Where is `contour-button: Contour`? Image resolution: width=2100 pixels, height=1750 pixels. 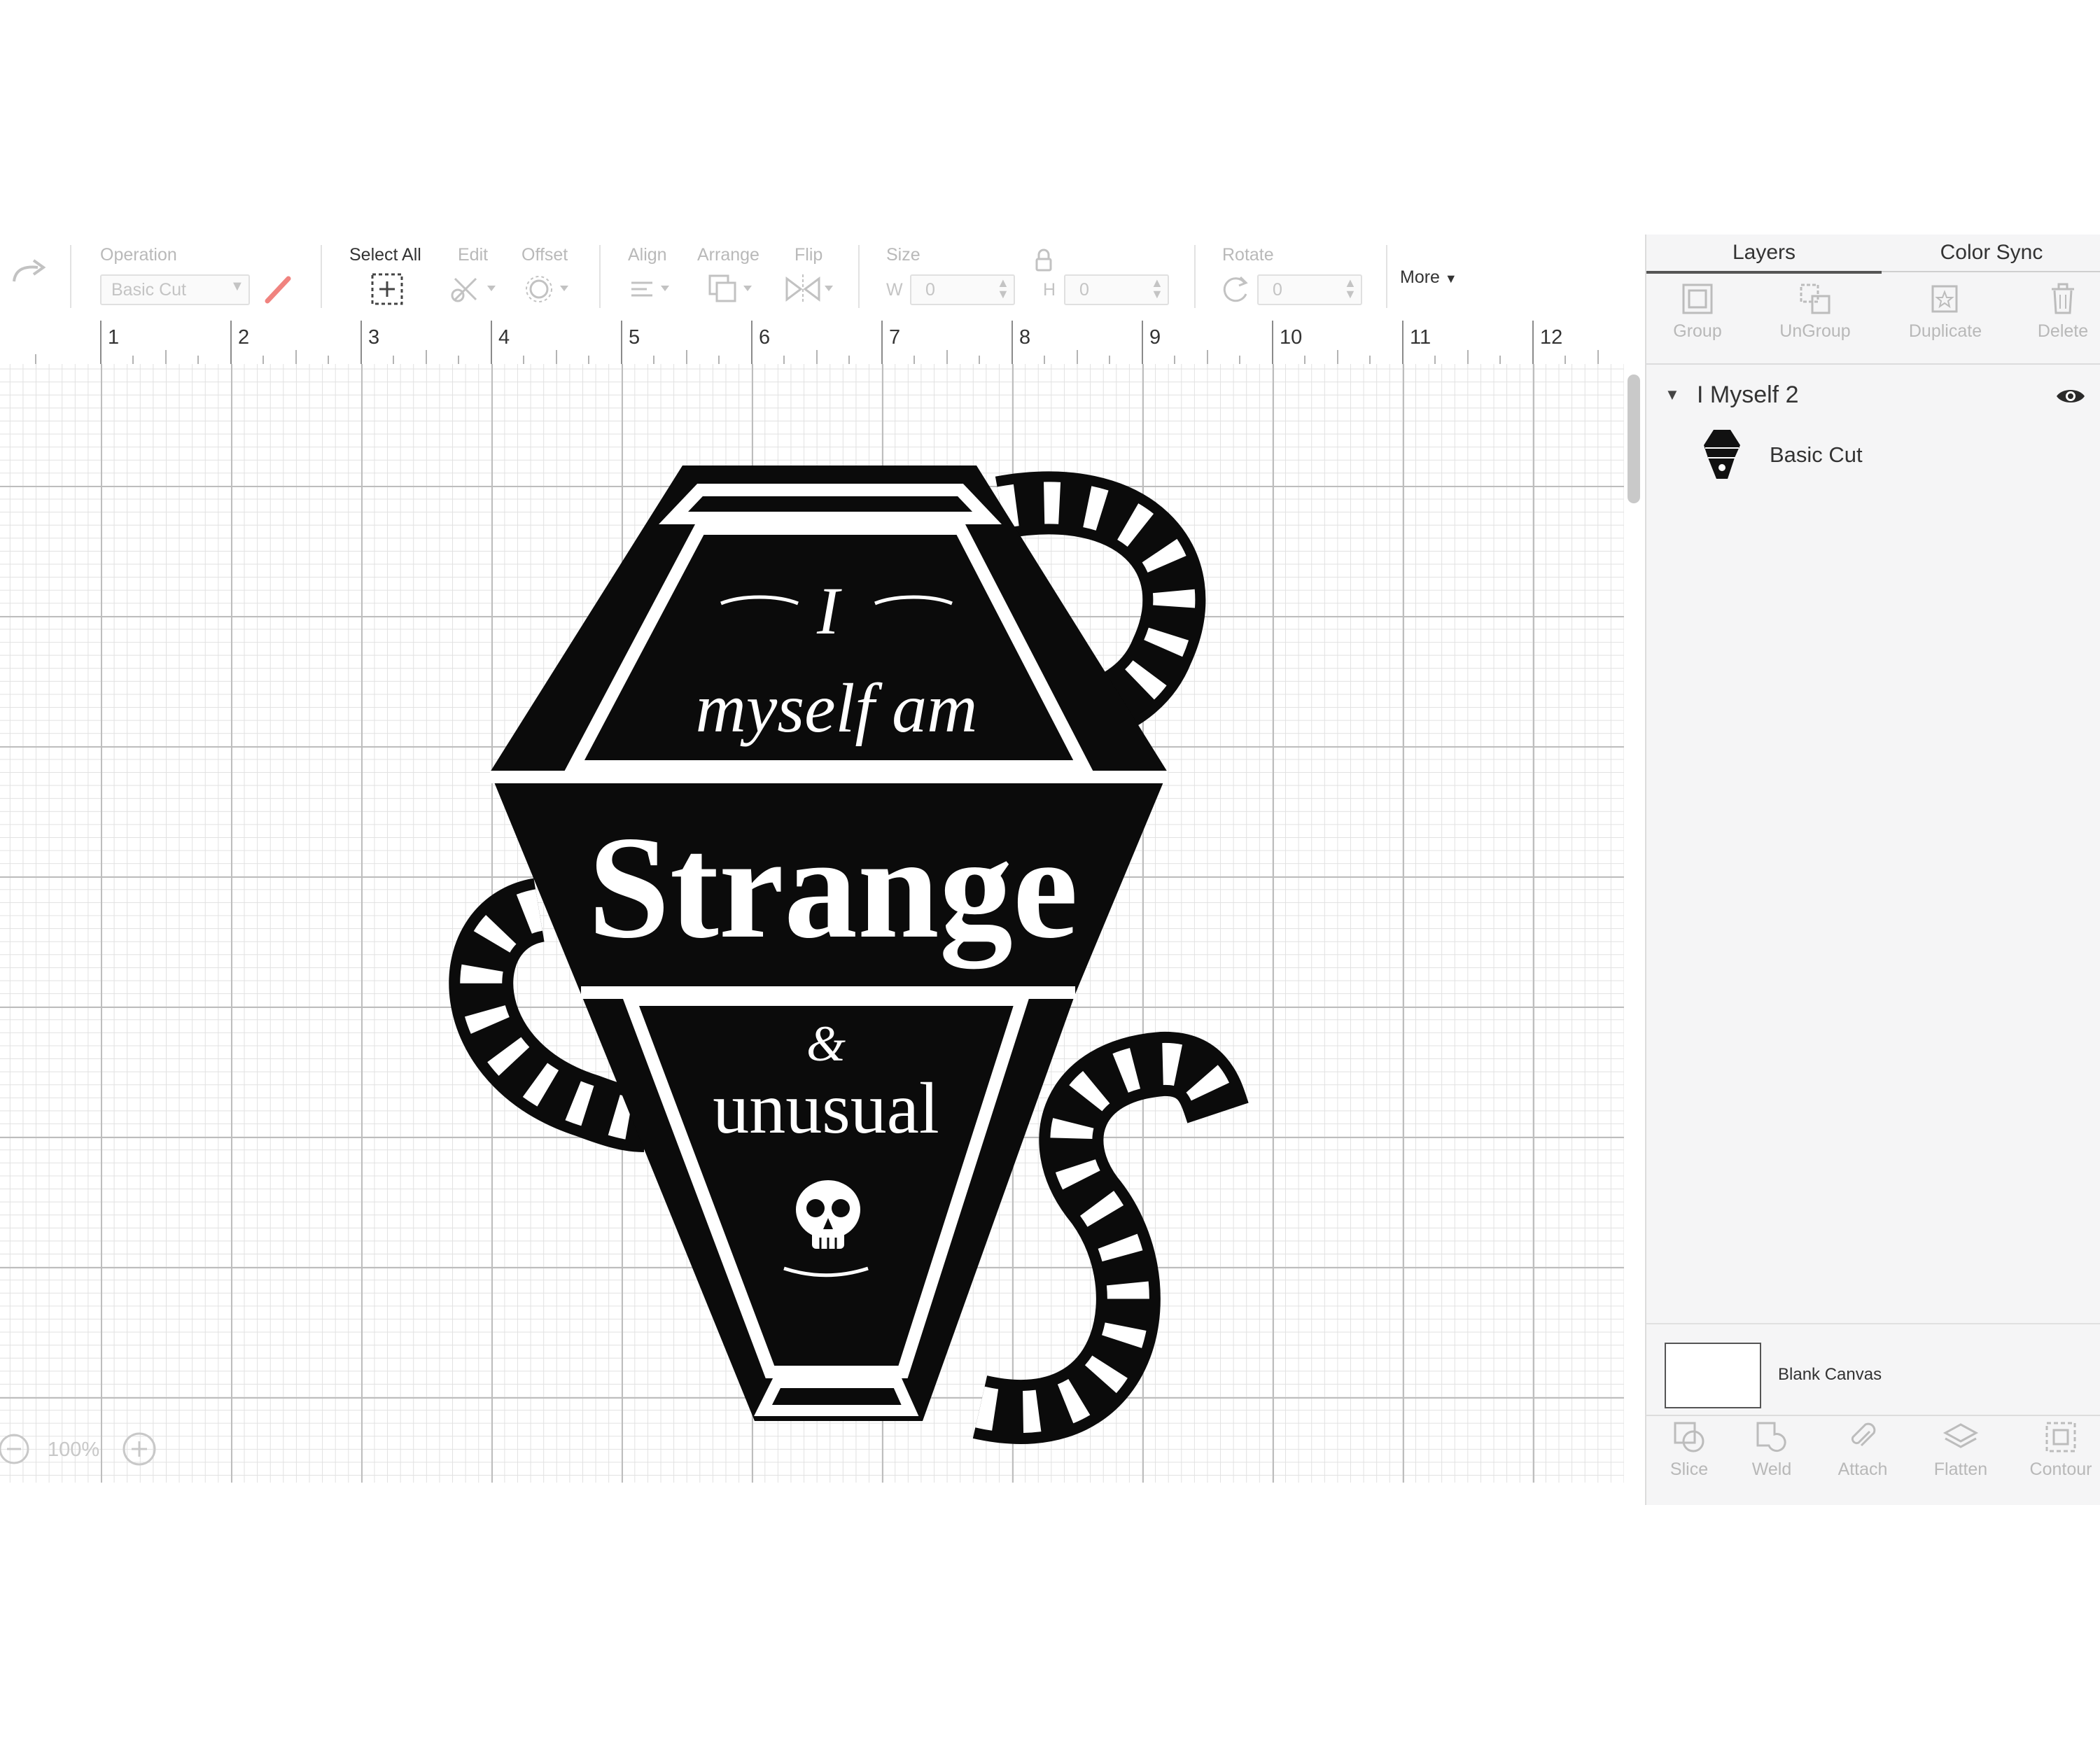
contour-button: Contour is located at coordinates (2057, 1449).